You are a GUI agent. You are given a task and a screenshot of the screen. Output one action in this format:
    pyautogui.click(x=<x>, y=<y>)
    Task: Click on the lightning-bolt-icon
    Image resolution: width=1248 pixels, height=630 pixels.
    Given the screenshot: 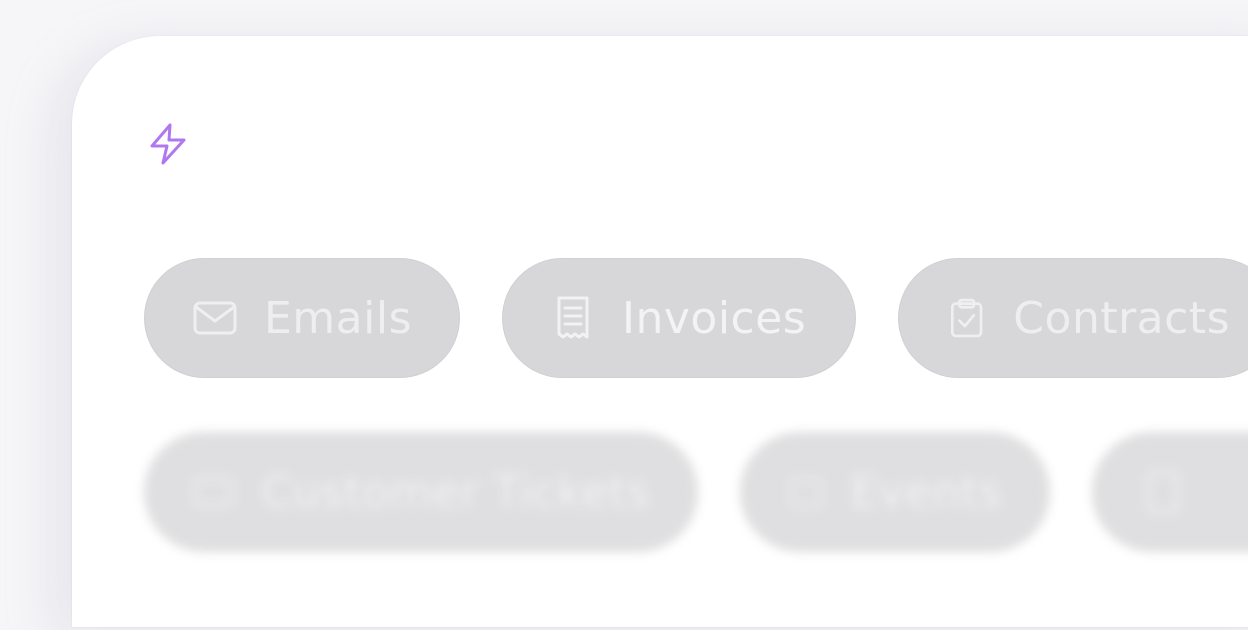 What is the action you would take?
    pyautogui.click(x=168, y=144)
    